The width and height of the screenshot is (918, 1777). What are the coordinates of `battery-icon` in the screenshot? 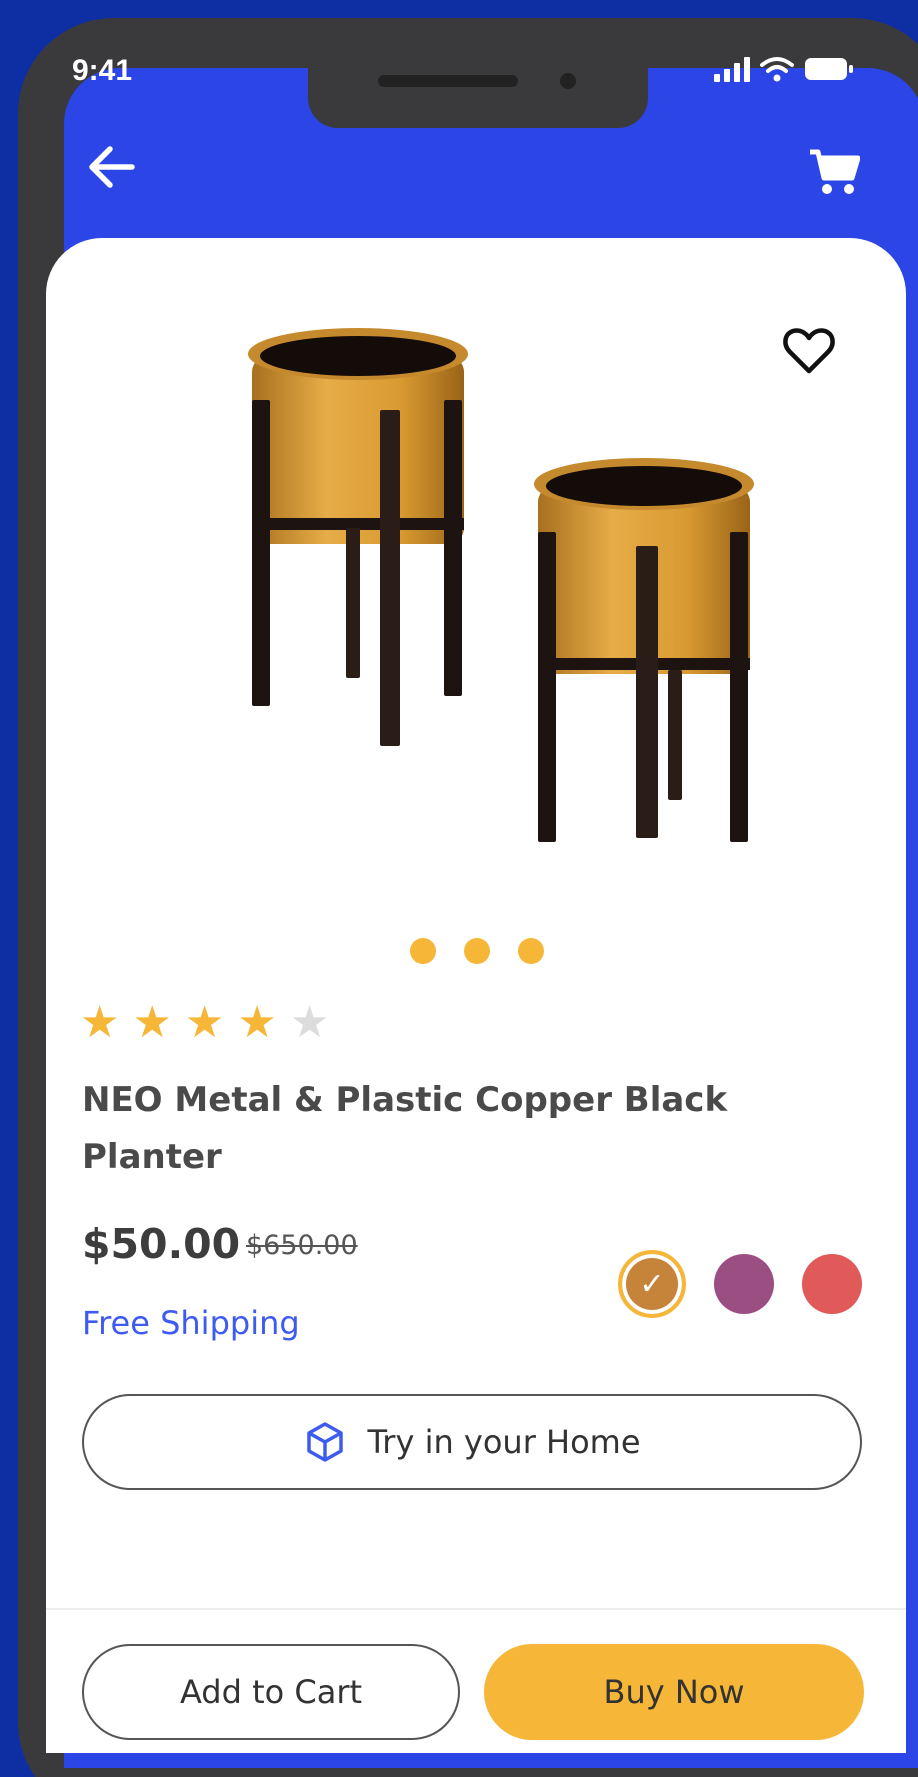 It's located at (829, 69).